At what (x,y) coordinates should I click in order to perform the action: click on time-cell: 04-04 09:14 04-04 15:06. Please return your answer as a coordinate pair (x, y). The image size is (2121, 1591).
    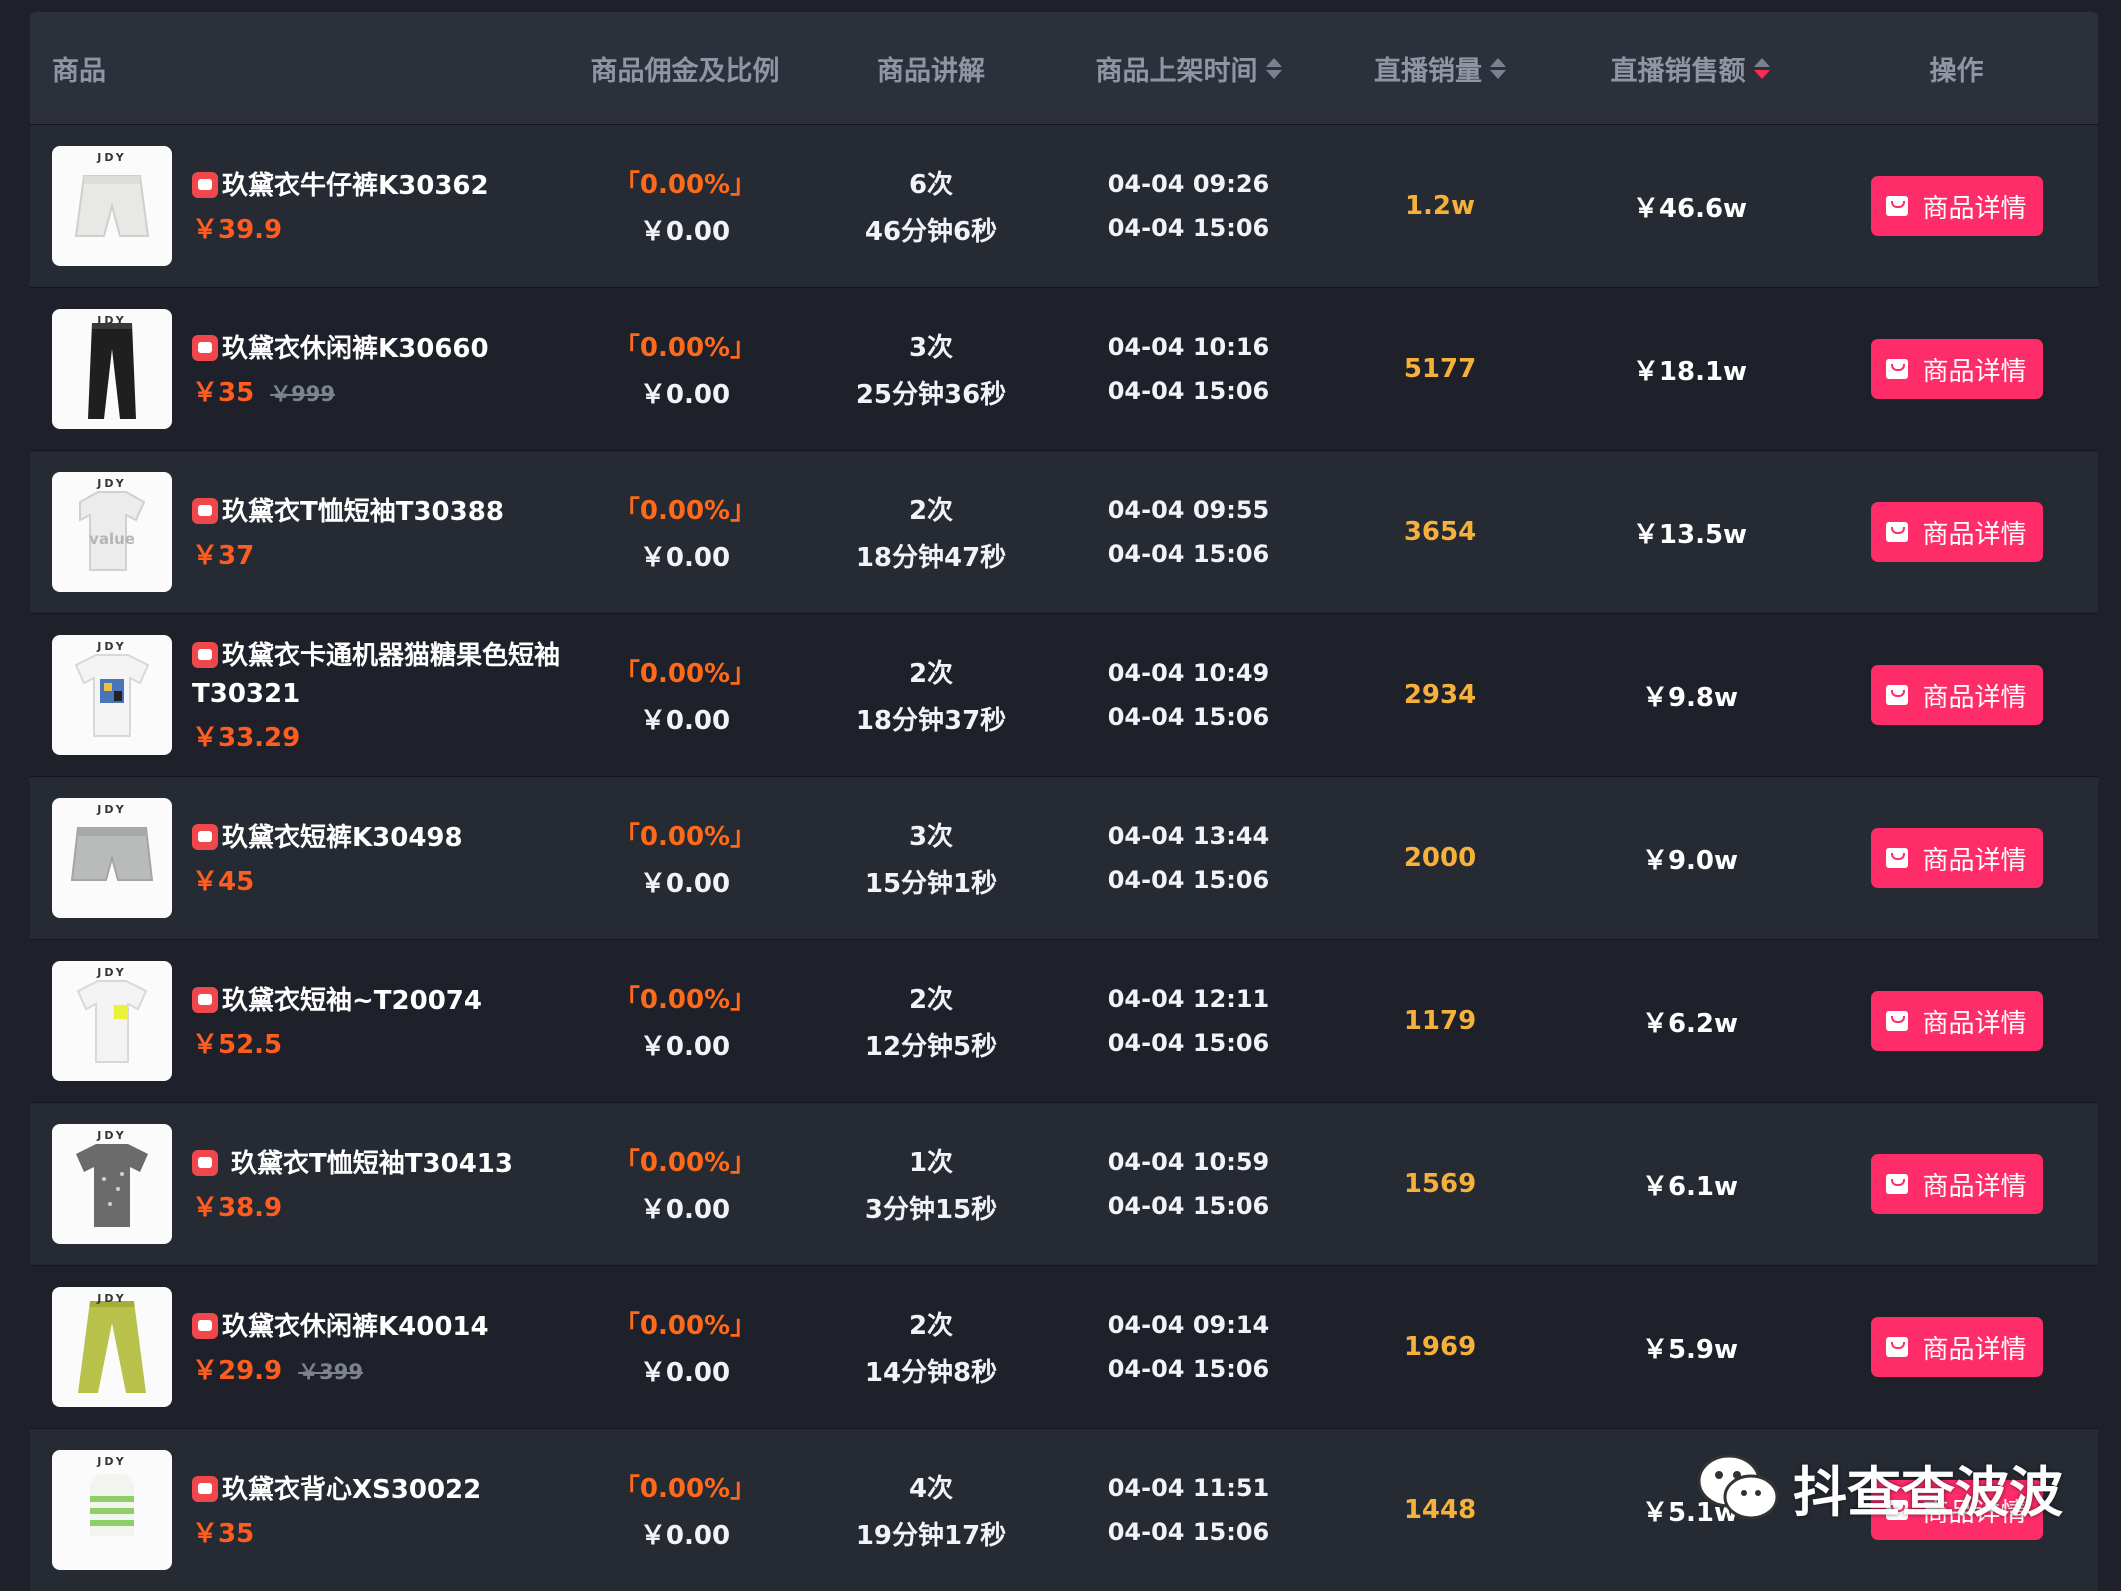
    Looking at the image, I should click on (1188, 1347).